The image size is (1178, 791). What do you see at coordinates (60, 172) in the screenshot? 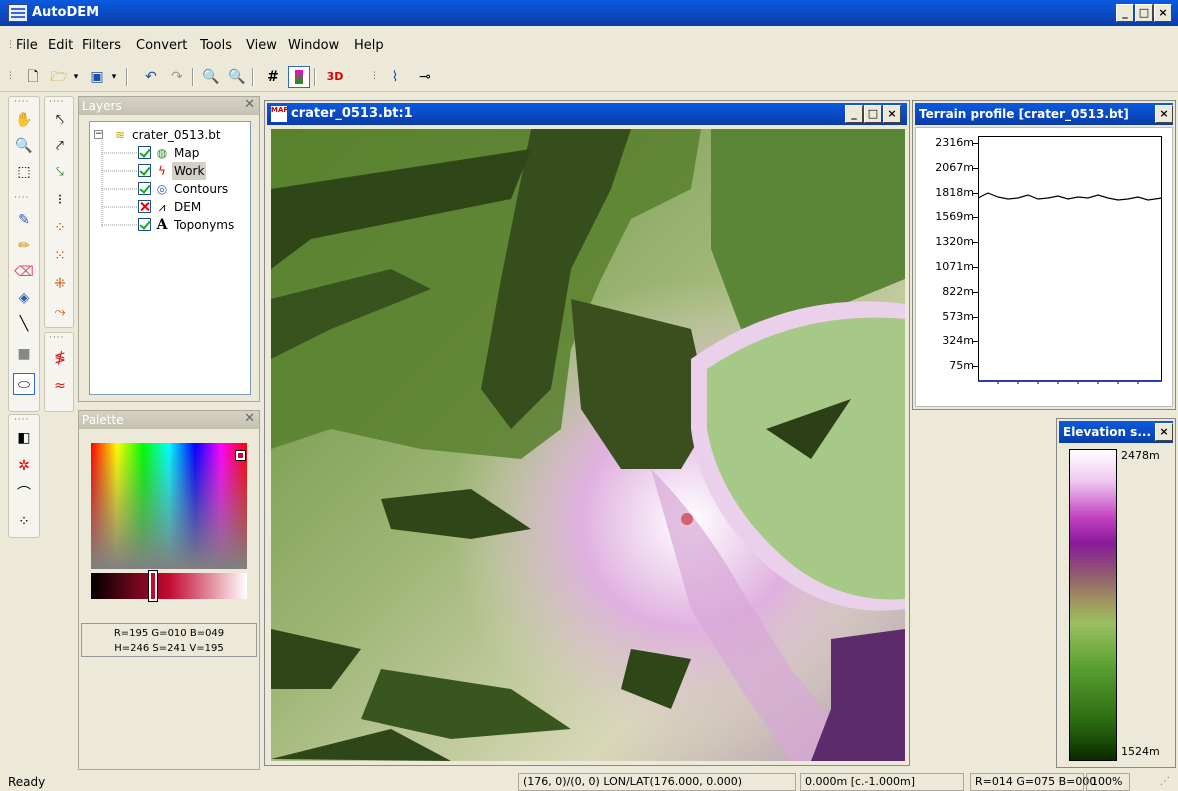
I see `node-add-icon: ⤥` at bounding box center [60, 172].